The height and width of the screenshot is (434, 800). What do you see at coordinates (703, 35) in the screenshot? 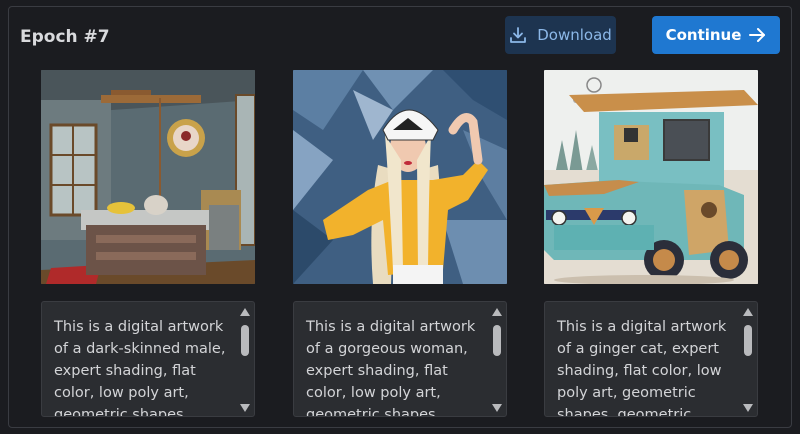
I see `continue-label: Continue` at bounding box center [703, 35].